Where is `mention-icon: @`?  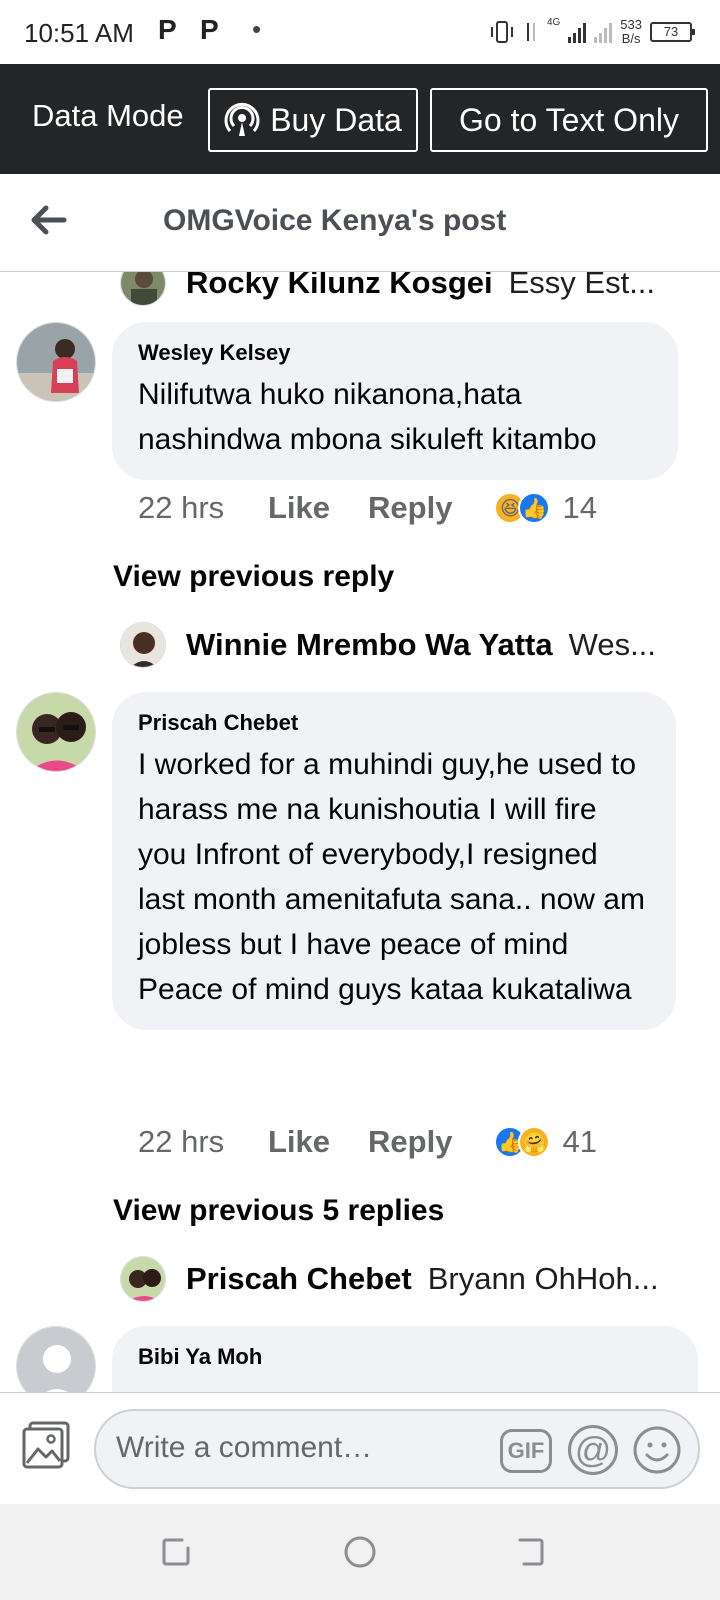 mention-icon: @ is located at coordinates (593, 1450).